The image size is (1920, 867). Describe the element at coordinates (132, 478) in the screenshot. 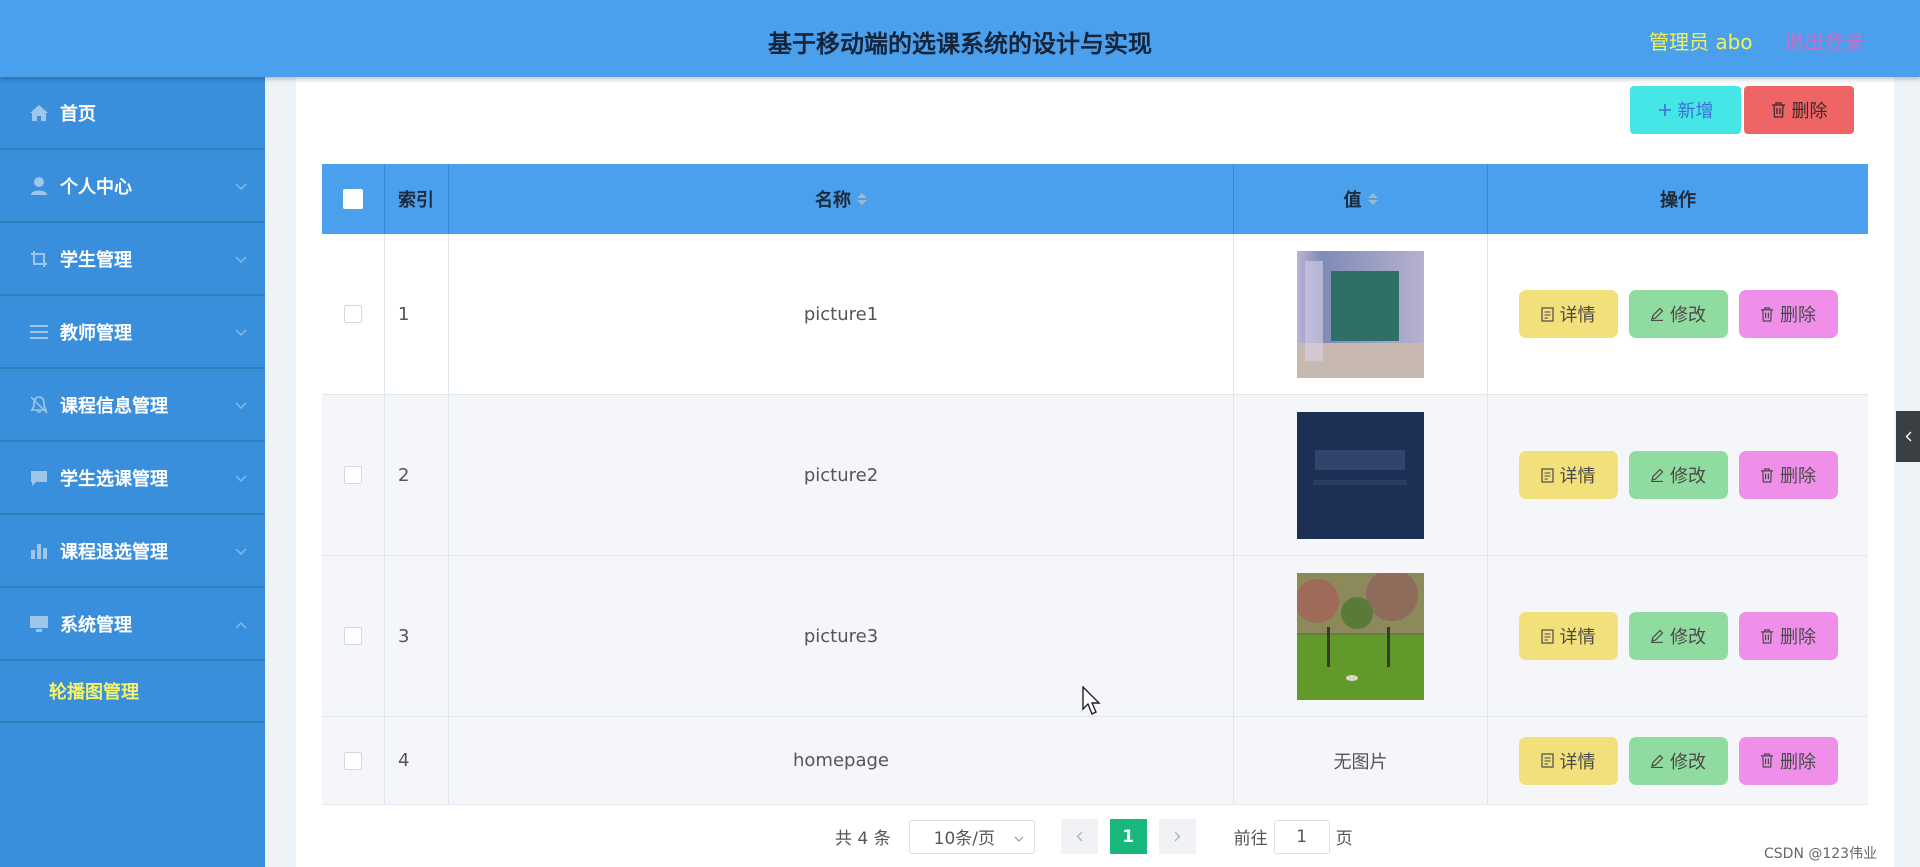

I see `sidebar-item-selection: 学生选课管理` at that location.